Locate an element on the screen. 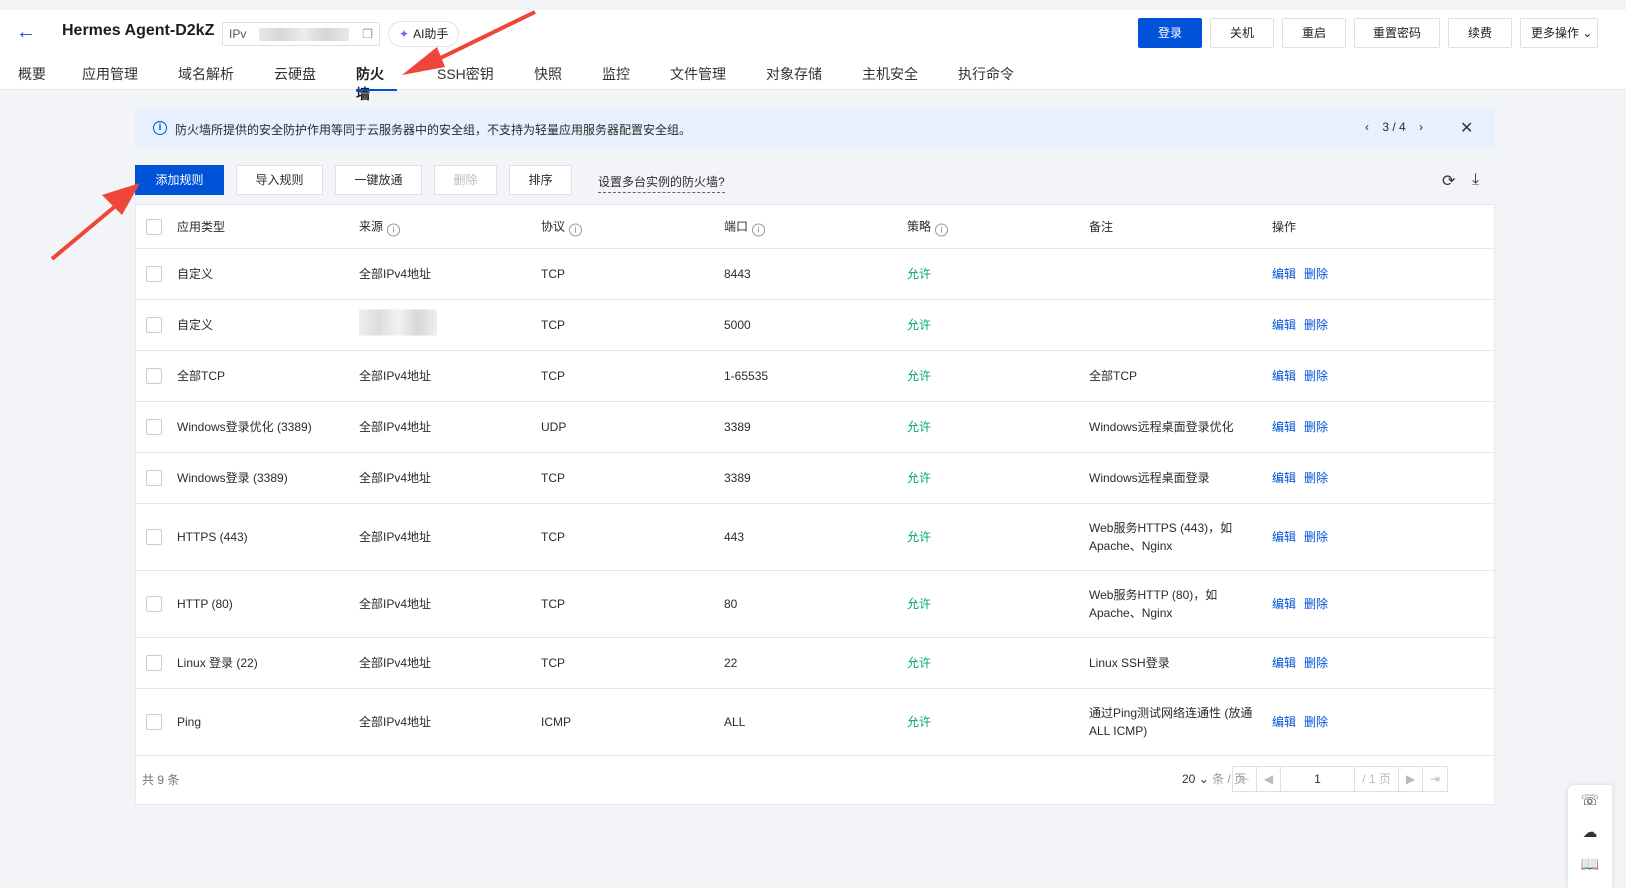 The height and width of the screenshot is (888, 1626). add-rule-button: 添加规则 is located at coordinates (179, 180).